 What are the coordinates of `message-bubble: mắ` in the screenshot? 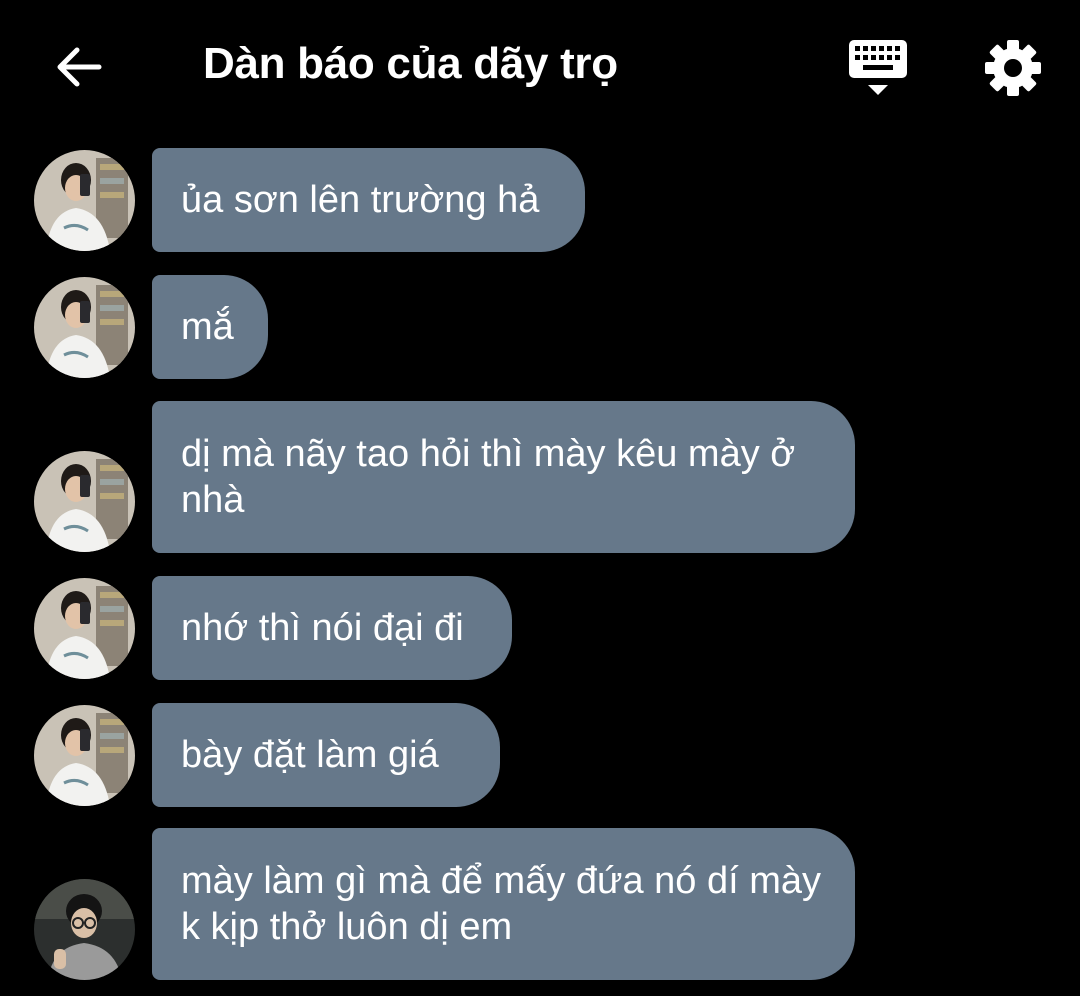 It's located at (210, 327).